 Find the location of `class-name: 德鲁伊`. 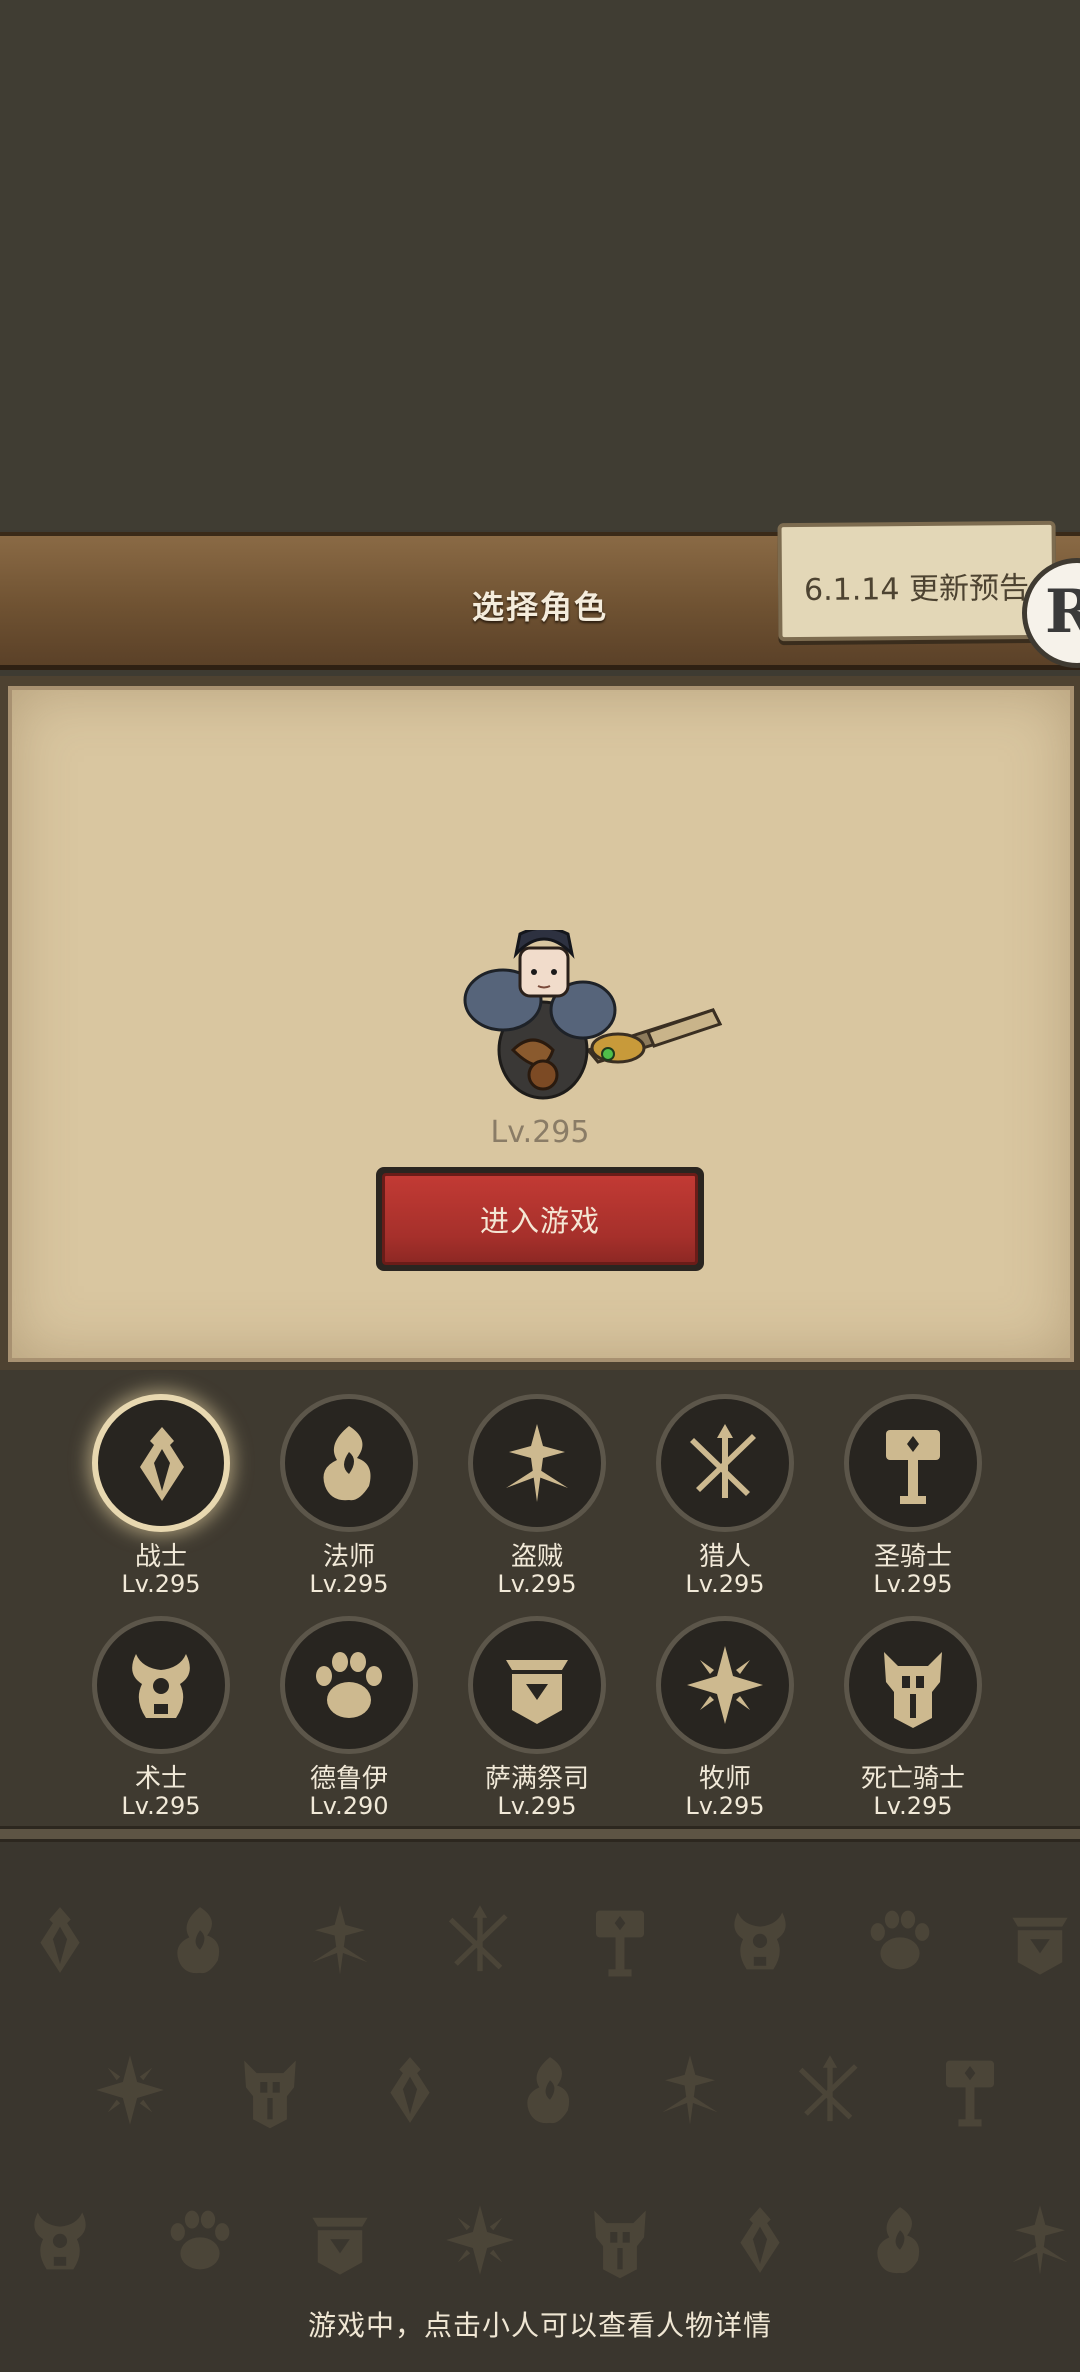

class-name: 德鲁伊 is located at coordinates (348, 1779).